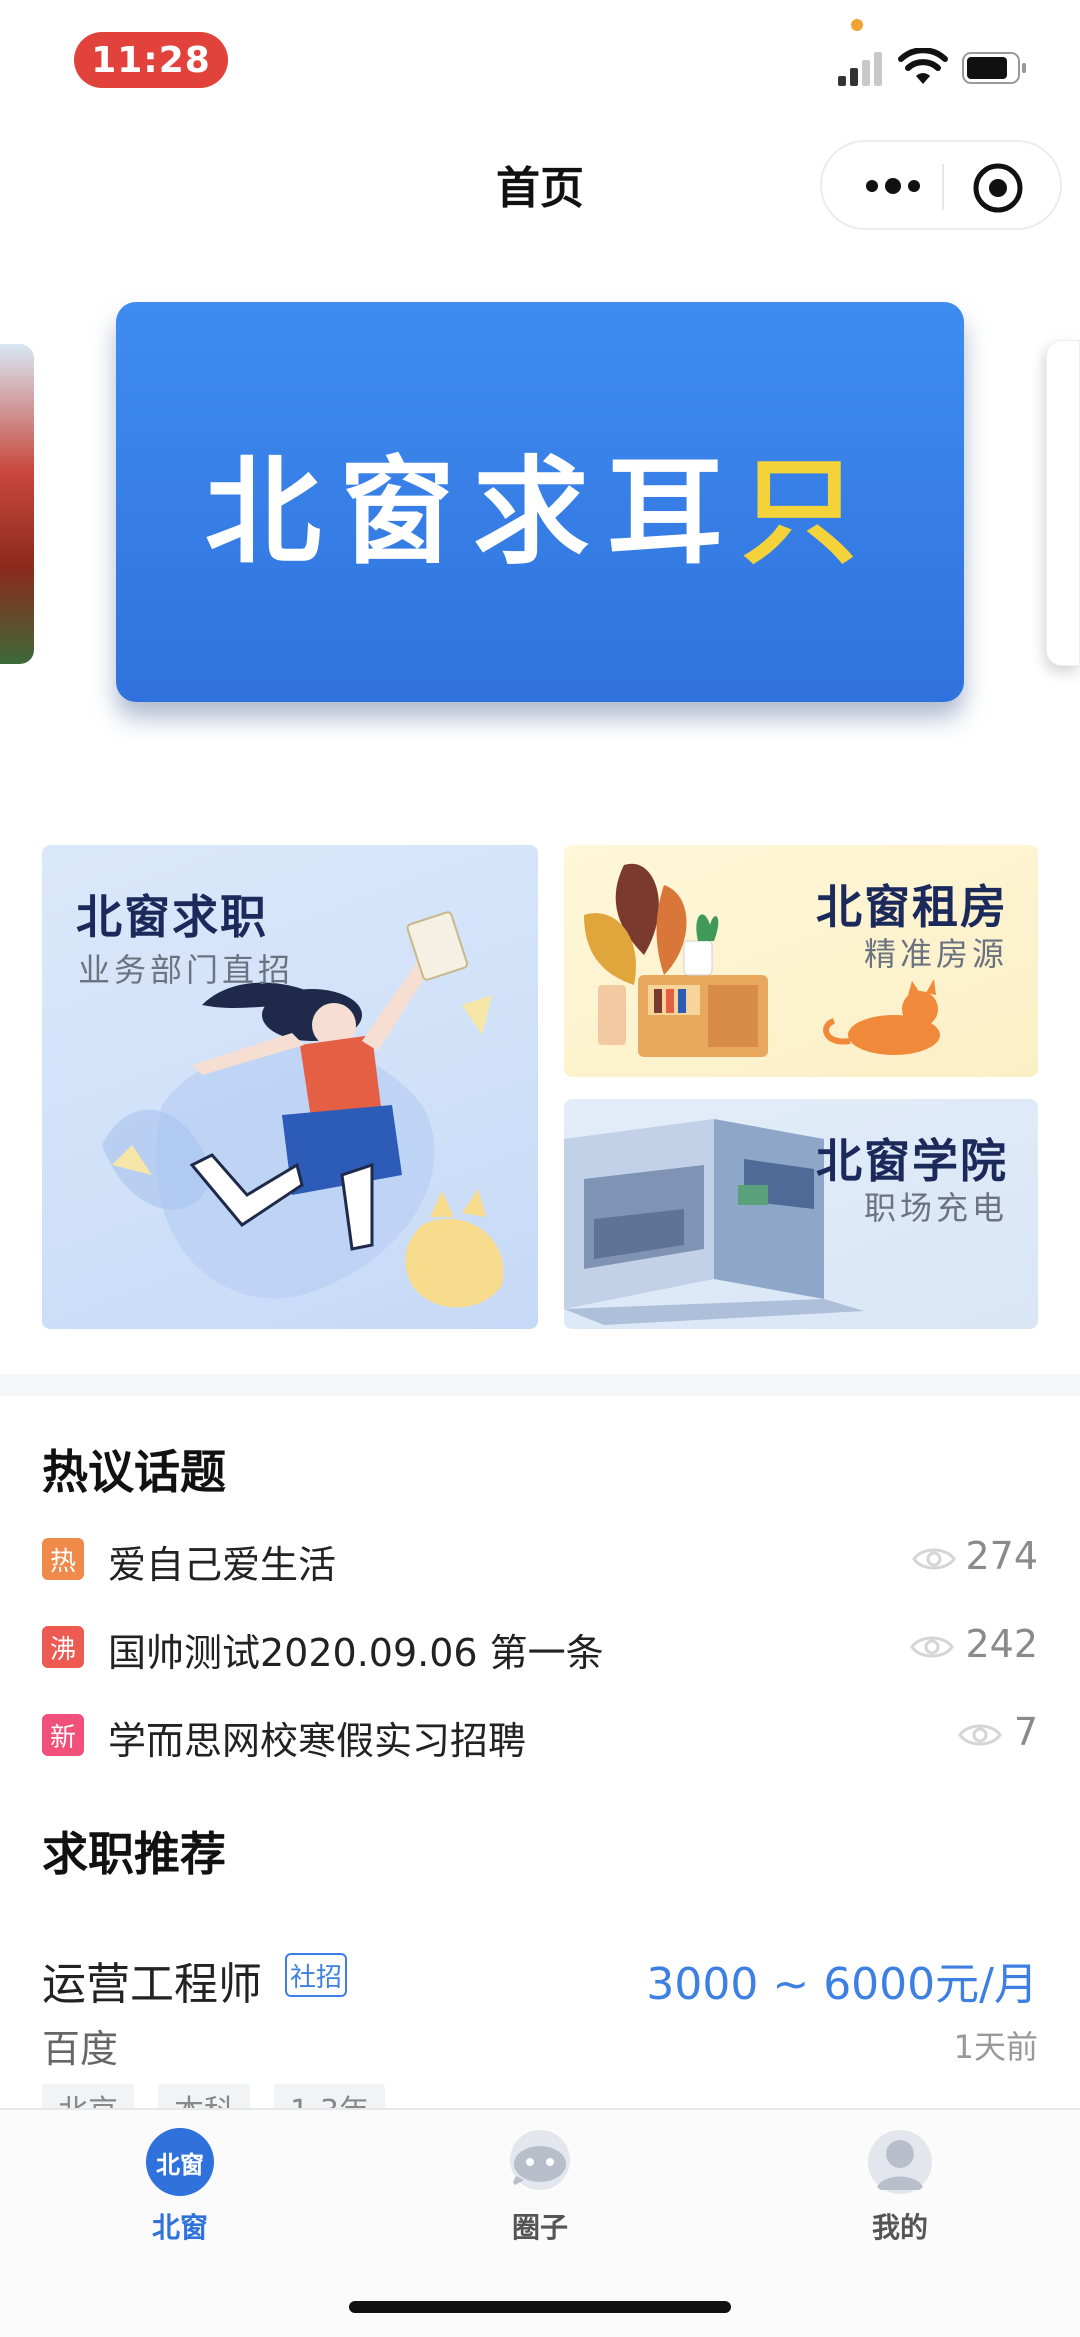  I want to click on topic-views: 274, so click(1001, 1556).